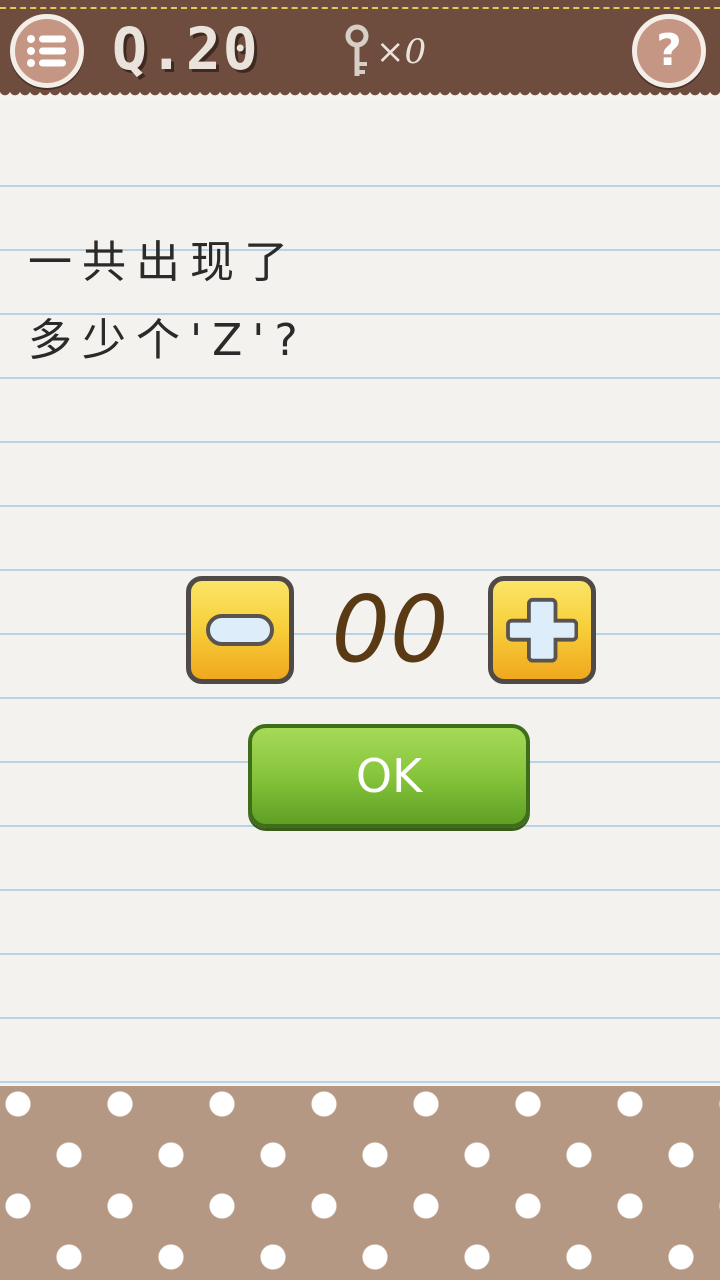 The width and height of the screenshot is (720, 1280). What do you see at coordinates (357, 50) in the screenshot?
I see `key-icon` at bounding box center [357, 50].